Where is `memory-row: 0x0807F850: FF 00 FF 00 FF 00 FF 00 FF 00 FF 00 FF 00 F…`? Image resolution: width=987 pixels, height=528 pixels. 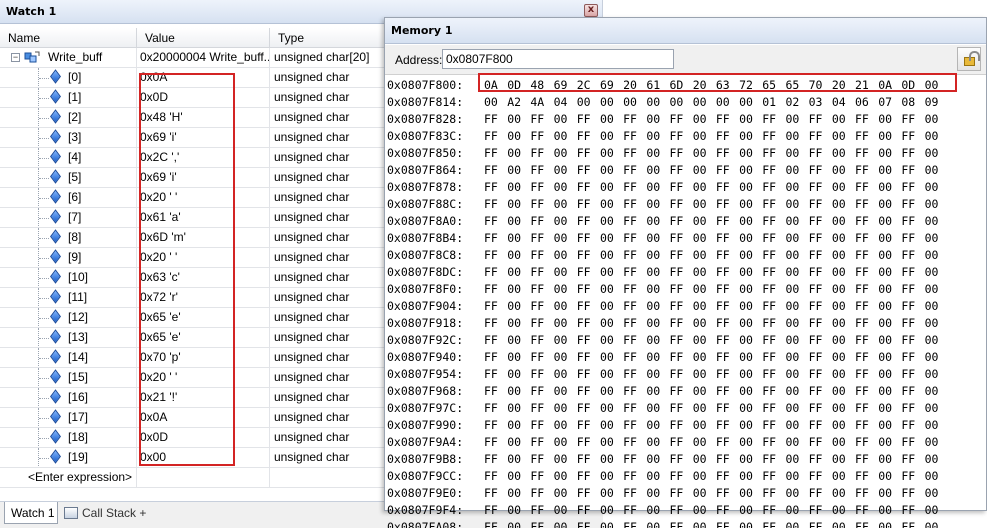
memory-row: 0x0807F850: FF 00 FF 00 FF 00 FF 00 FF 00 FF 00 FF 00 F… is located at coordinates (686, 153).